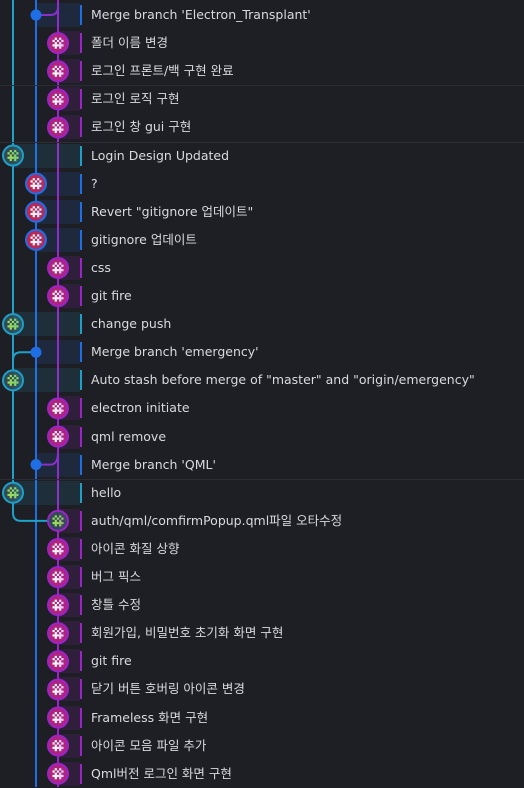  Describe the element at coordinates (135, 99) in the screenshot. I see `commit-message: 로그인 로직 구현` at that location.